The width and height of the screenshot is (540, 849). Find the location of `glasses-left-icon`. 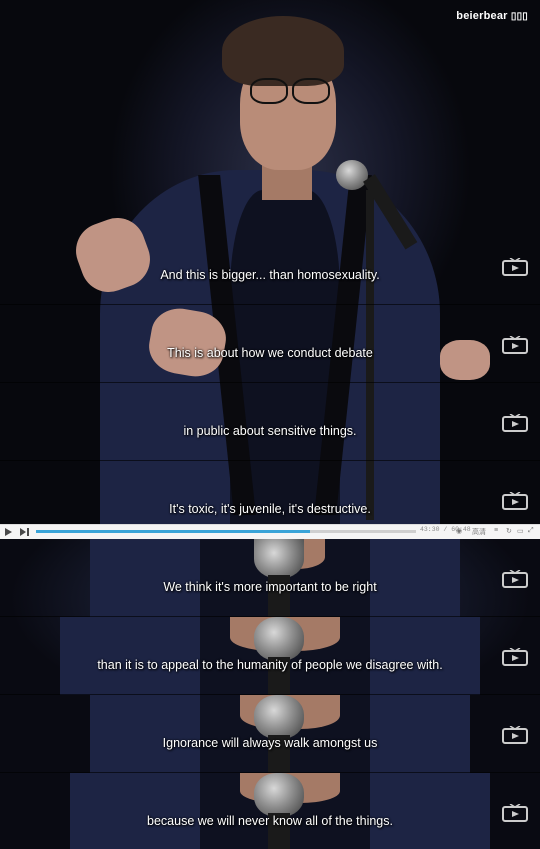

glasses-left-icon is located at coordinates (269, 91).